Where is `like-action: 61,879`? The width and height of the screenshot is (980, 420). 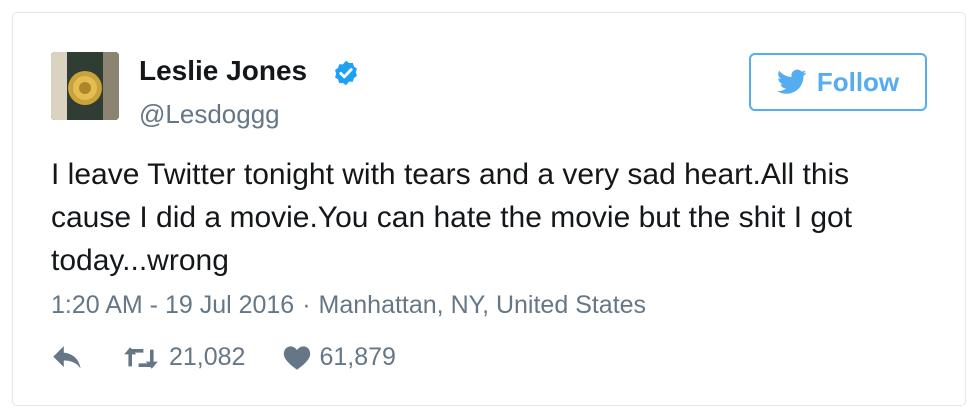 like-action: 61,879 is located at coordinates (320, 357).